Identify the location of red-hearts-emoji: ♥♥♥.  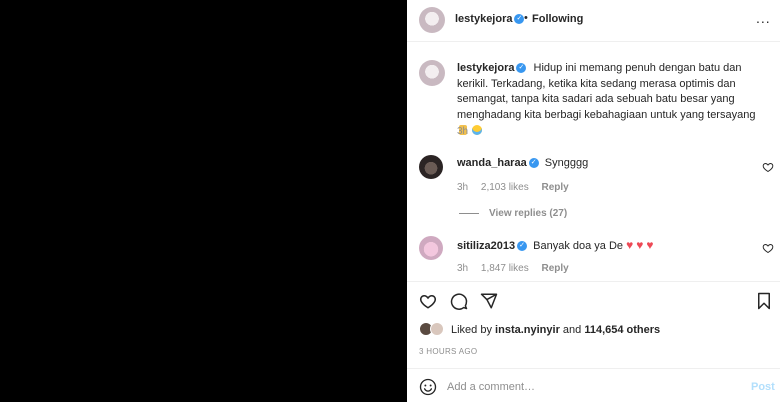
(641, 245).